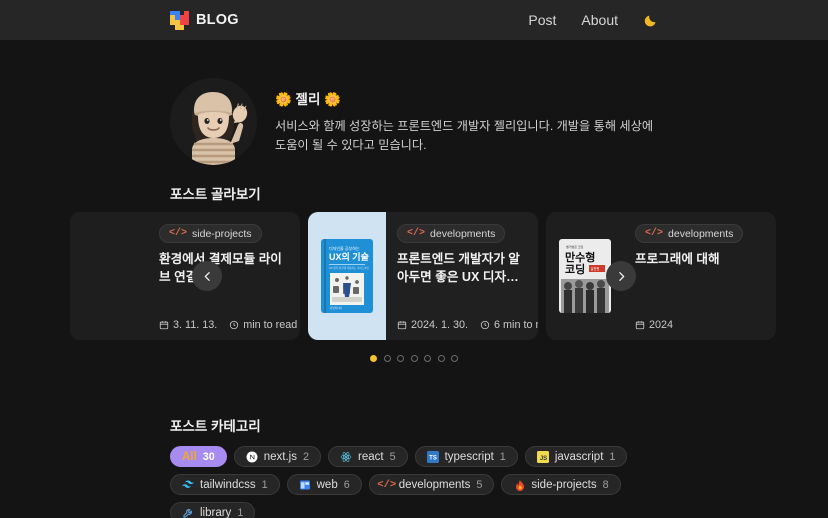 The width and height of the screenshot is (828, 518). I want to click on svg-text: UX의 기술, so click(349, 256).